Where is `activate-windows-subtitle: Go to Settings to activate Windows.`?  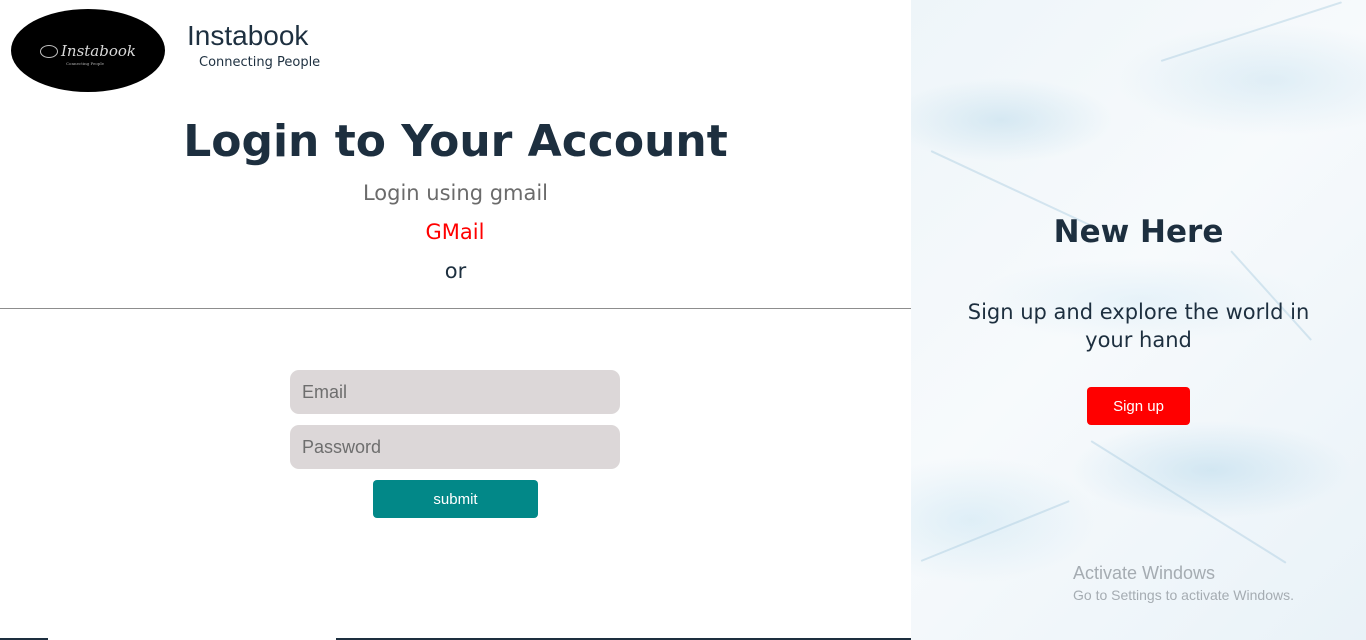 activate-windows-subtitle: Go to Settings to activate Windows. is located at coordinates (1183, 595).